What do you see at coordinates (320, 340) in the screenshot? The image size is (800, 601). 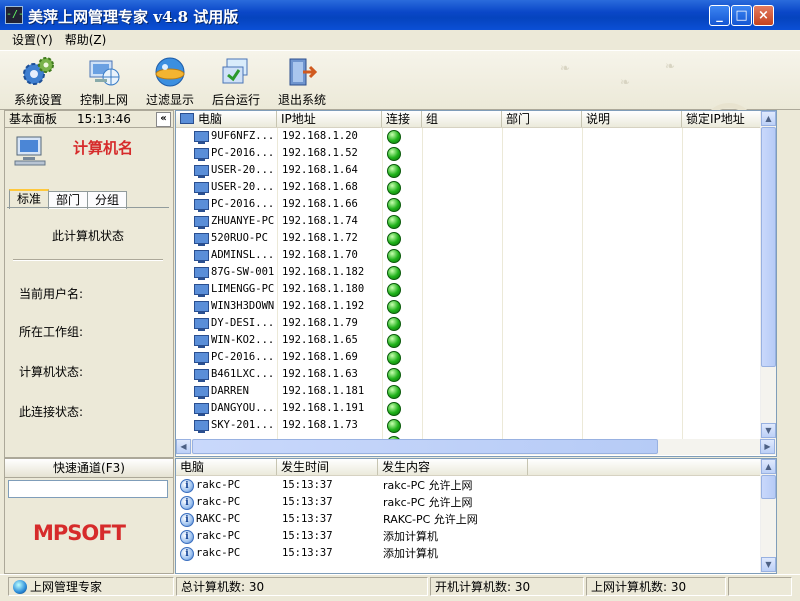 I see `computer-ip: 192.168.1.65` at bounding box center [320, 340].